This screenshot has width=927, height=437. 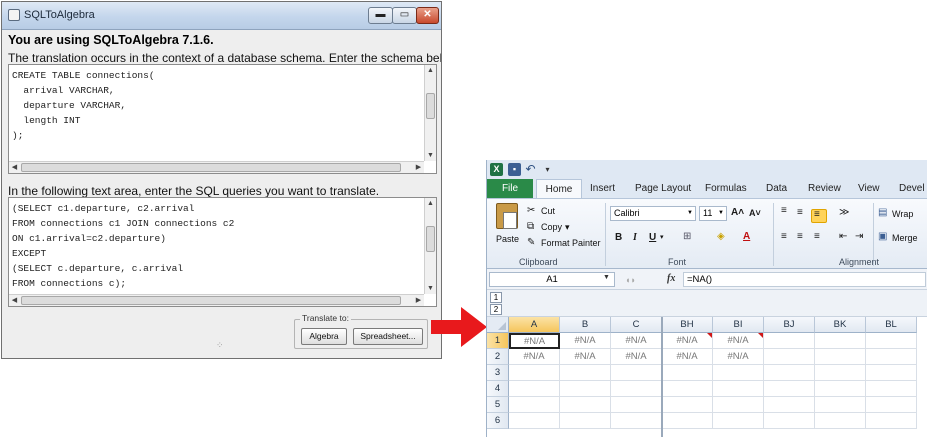 What do you see at coordinates (800, 212) in the screenshot?
I see `middle-align-icon: ≡` at bounding box center [800, 212].